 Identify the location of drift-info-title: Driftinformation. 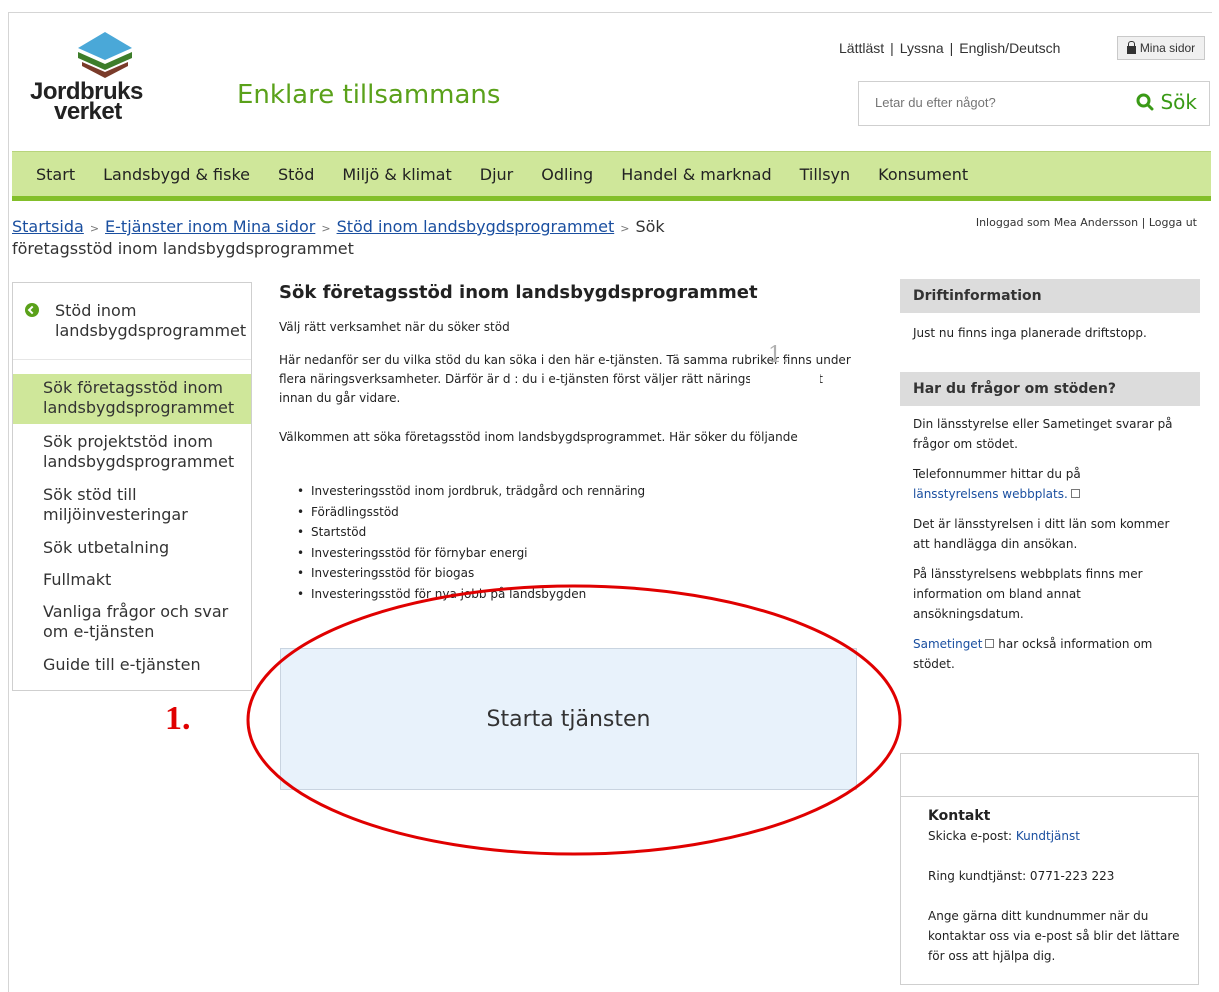
(1050, 296).